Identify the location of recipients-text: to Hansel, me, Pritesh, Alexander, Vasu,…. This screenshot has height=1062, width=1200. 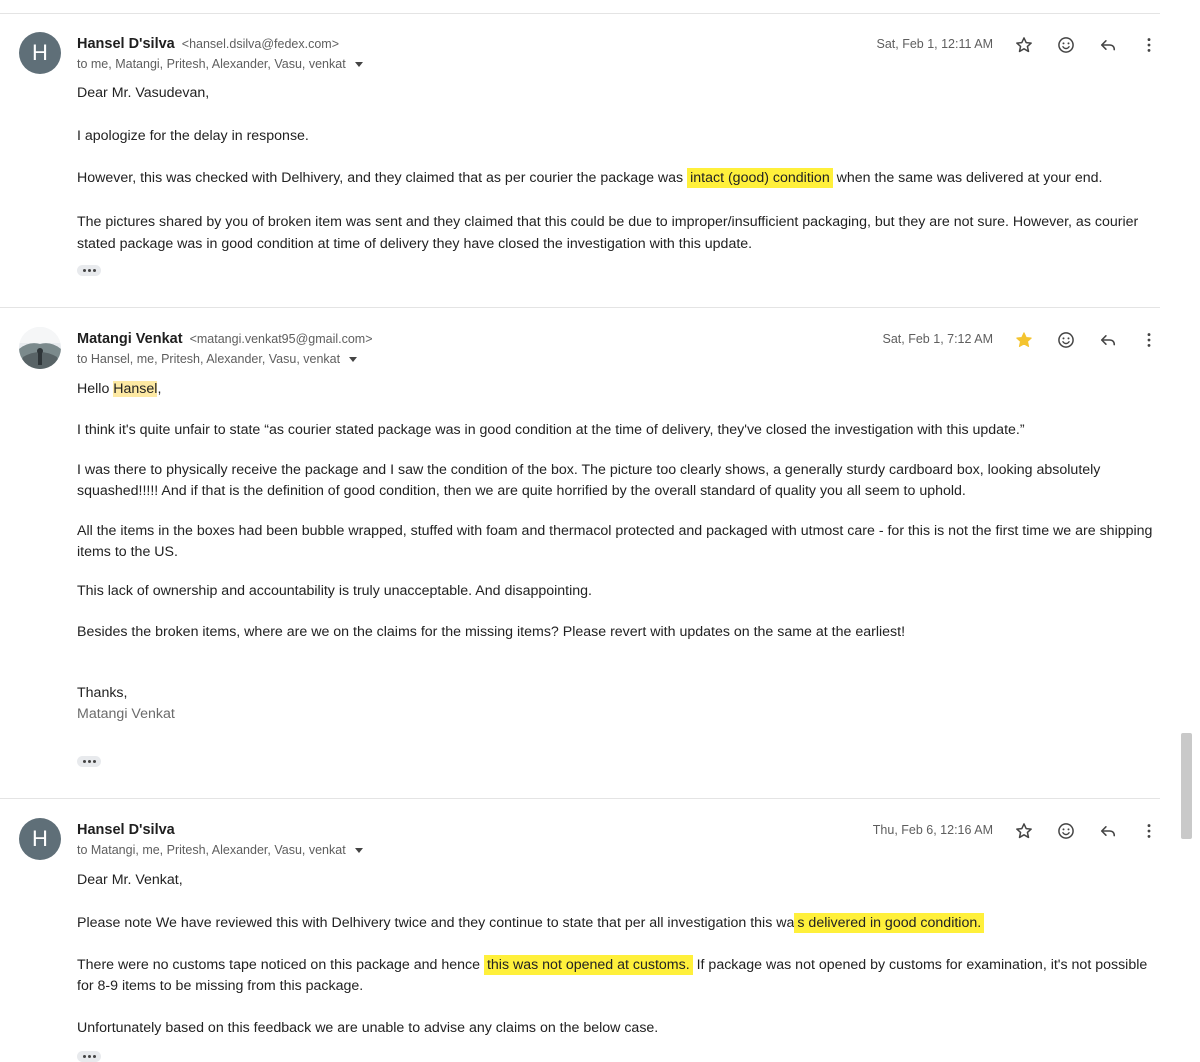
(209, 359).